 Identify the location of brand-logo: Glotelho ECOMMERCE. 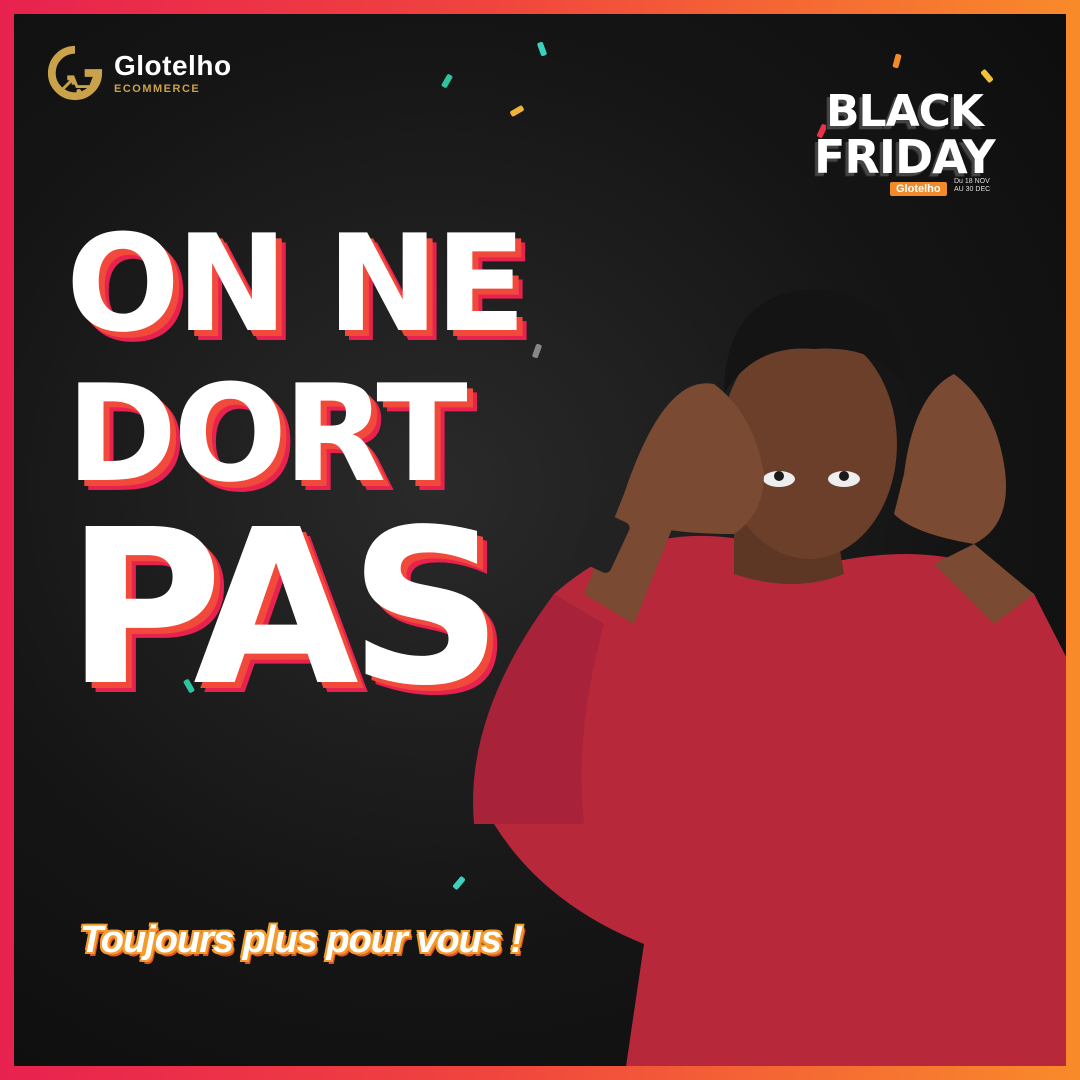
(139, 73).